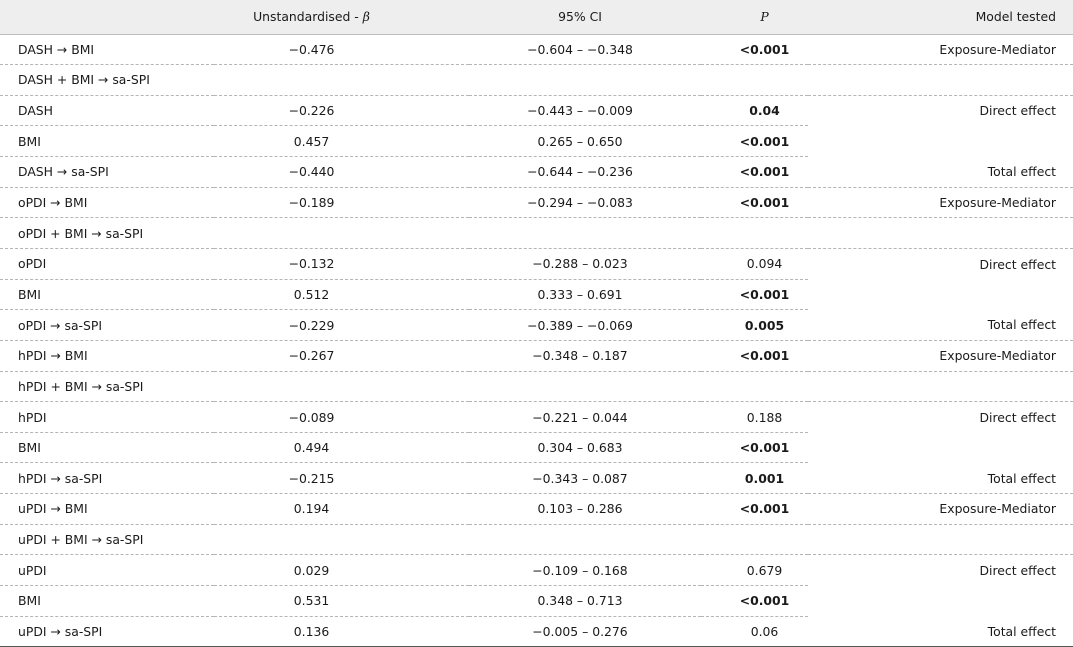 This screenshot has width=1073, height=647. Describe the element at coordinates (341, 601) in the screenshot. I see `beta-cell: 0.531` at that location.